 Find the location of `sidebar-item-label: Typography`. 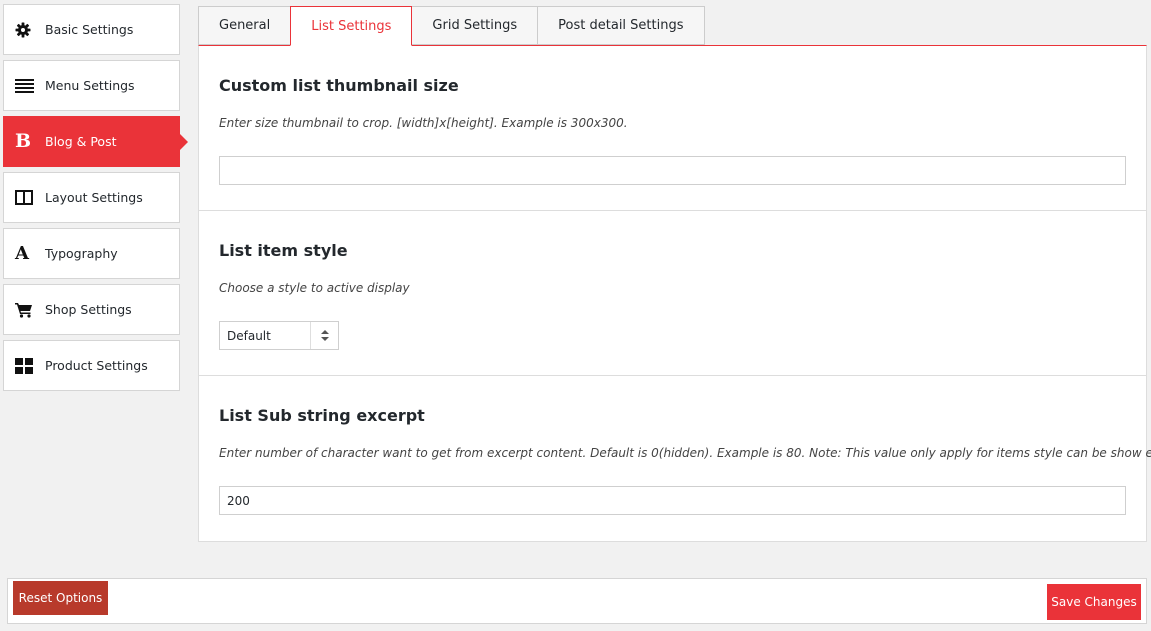

sidebar-item-label: Typography is located at coordinates (81, 253).